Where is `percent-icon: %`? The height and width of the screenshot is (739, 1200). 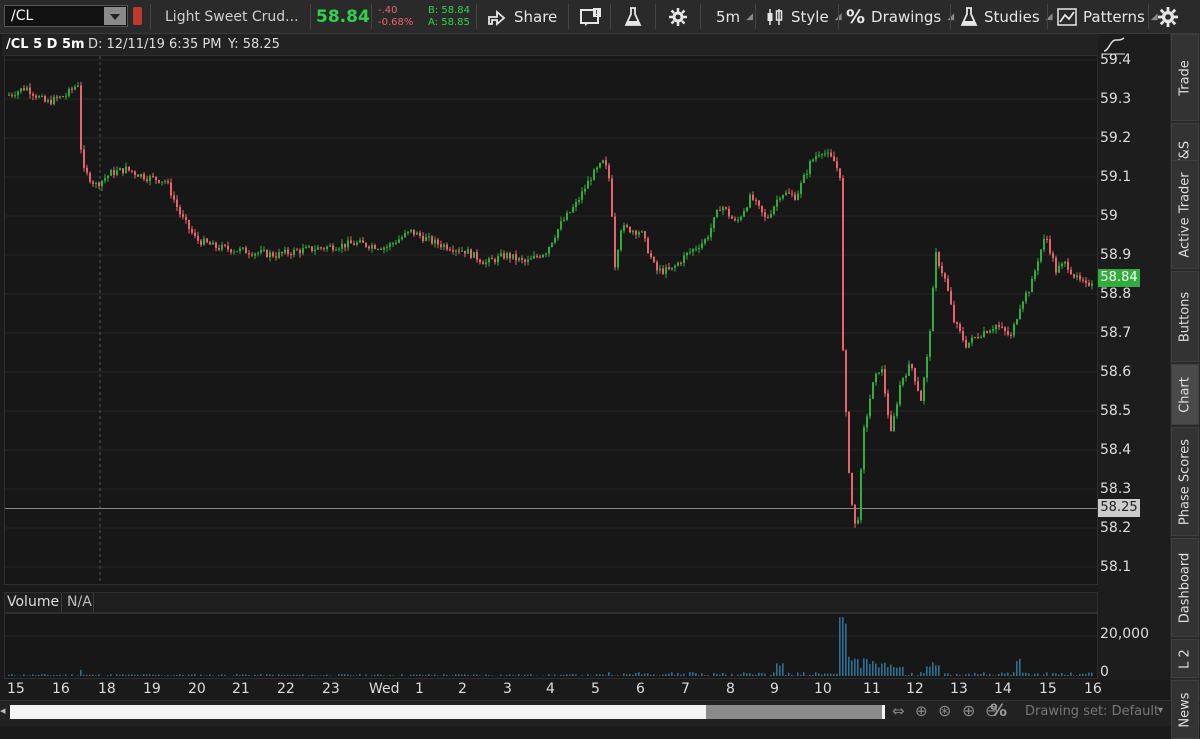 percent-icon: % is located at coordinates (998, 711).